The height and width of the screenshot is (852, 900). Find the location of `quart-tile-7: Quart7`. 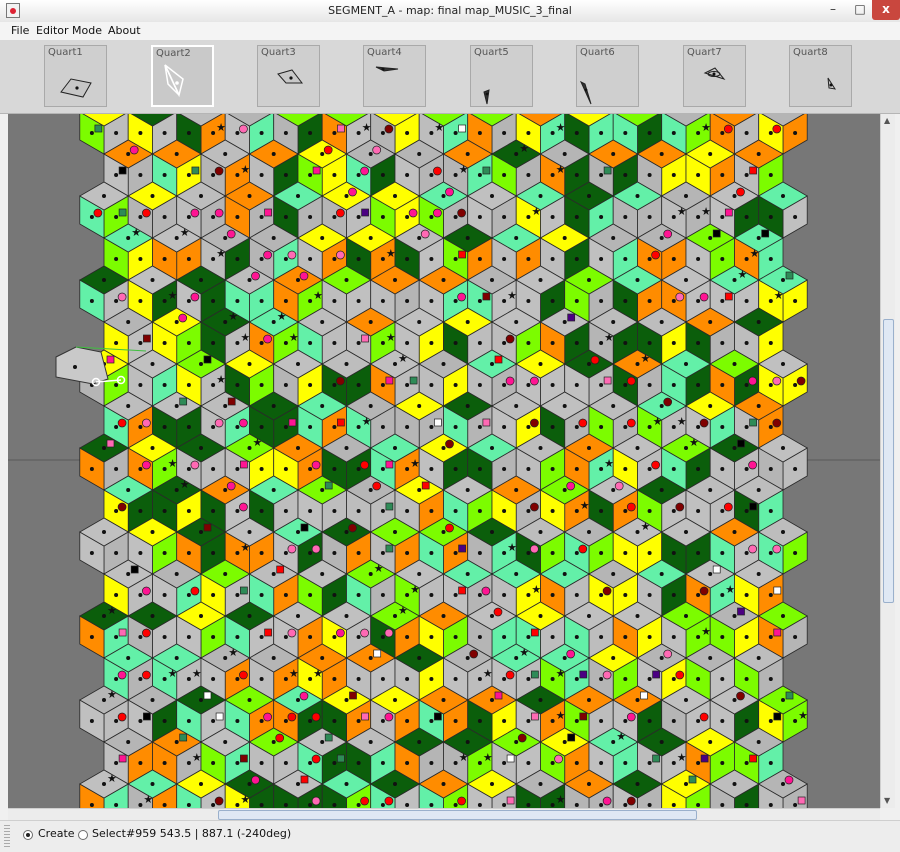

quart-tile-7: Quart7 is located at coordinates (714, 76).